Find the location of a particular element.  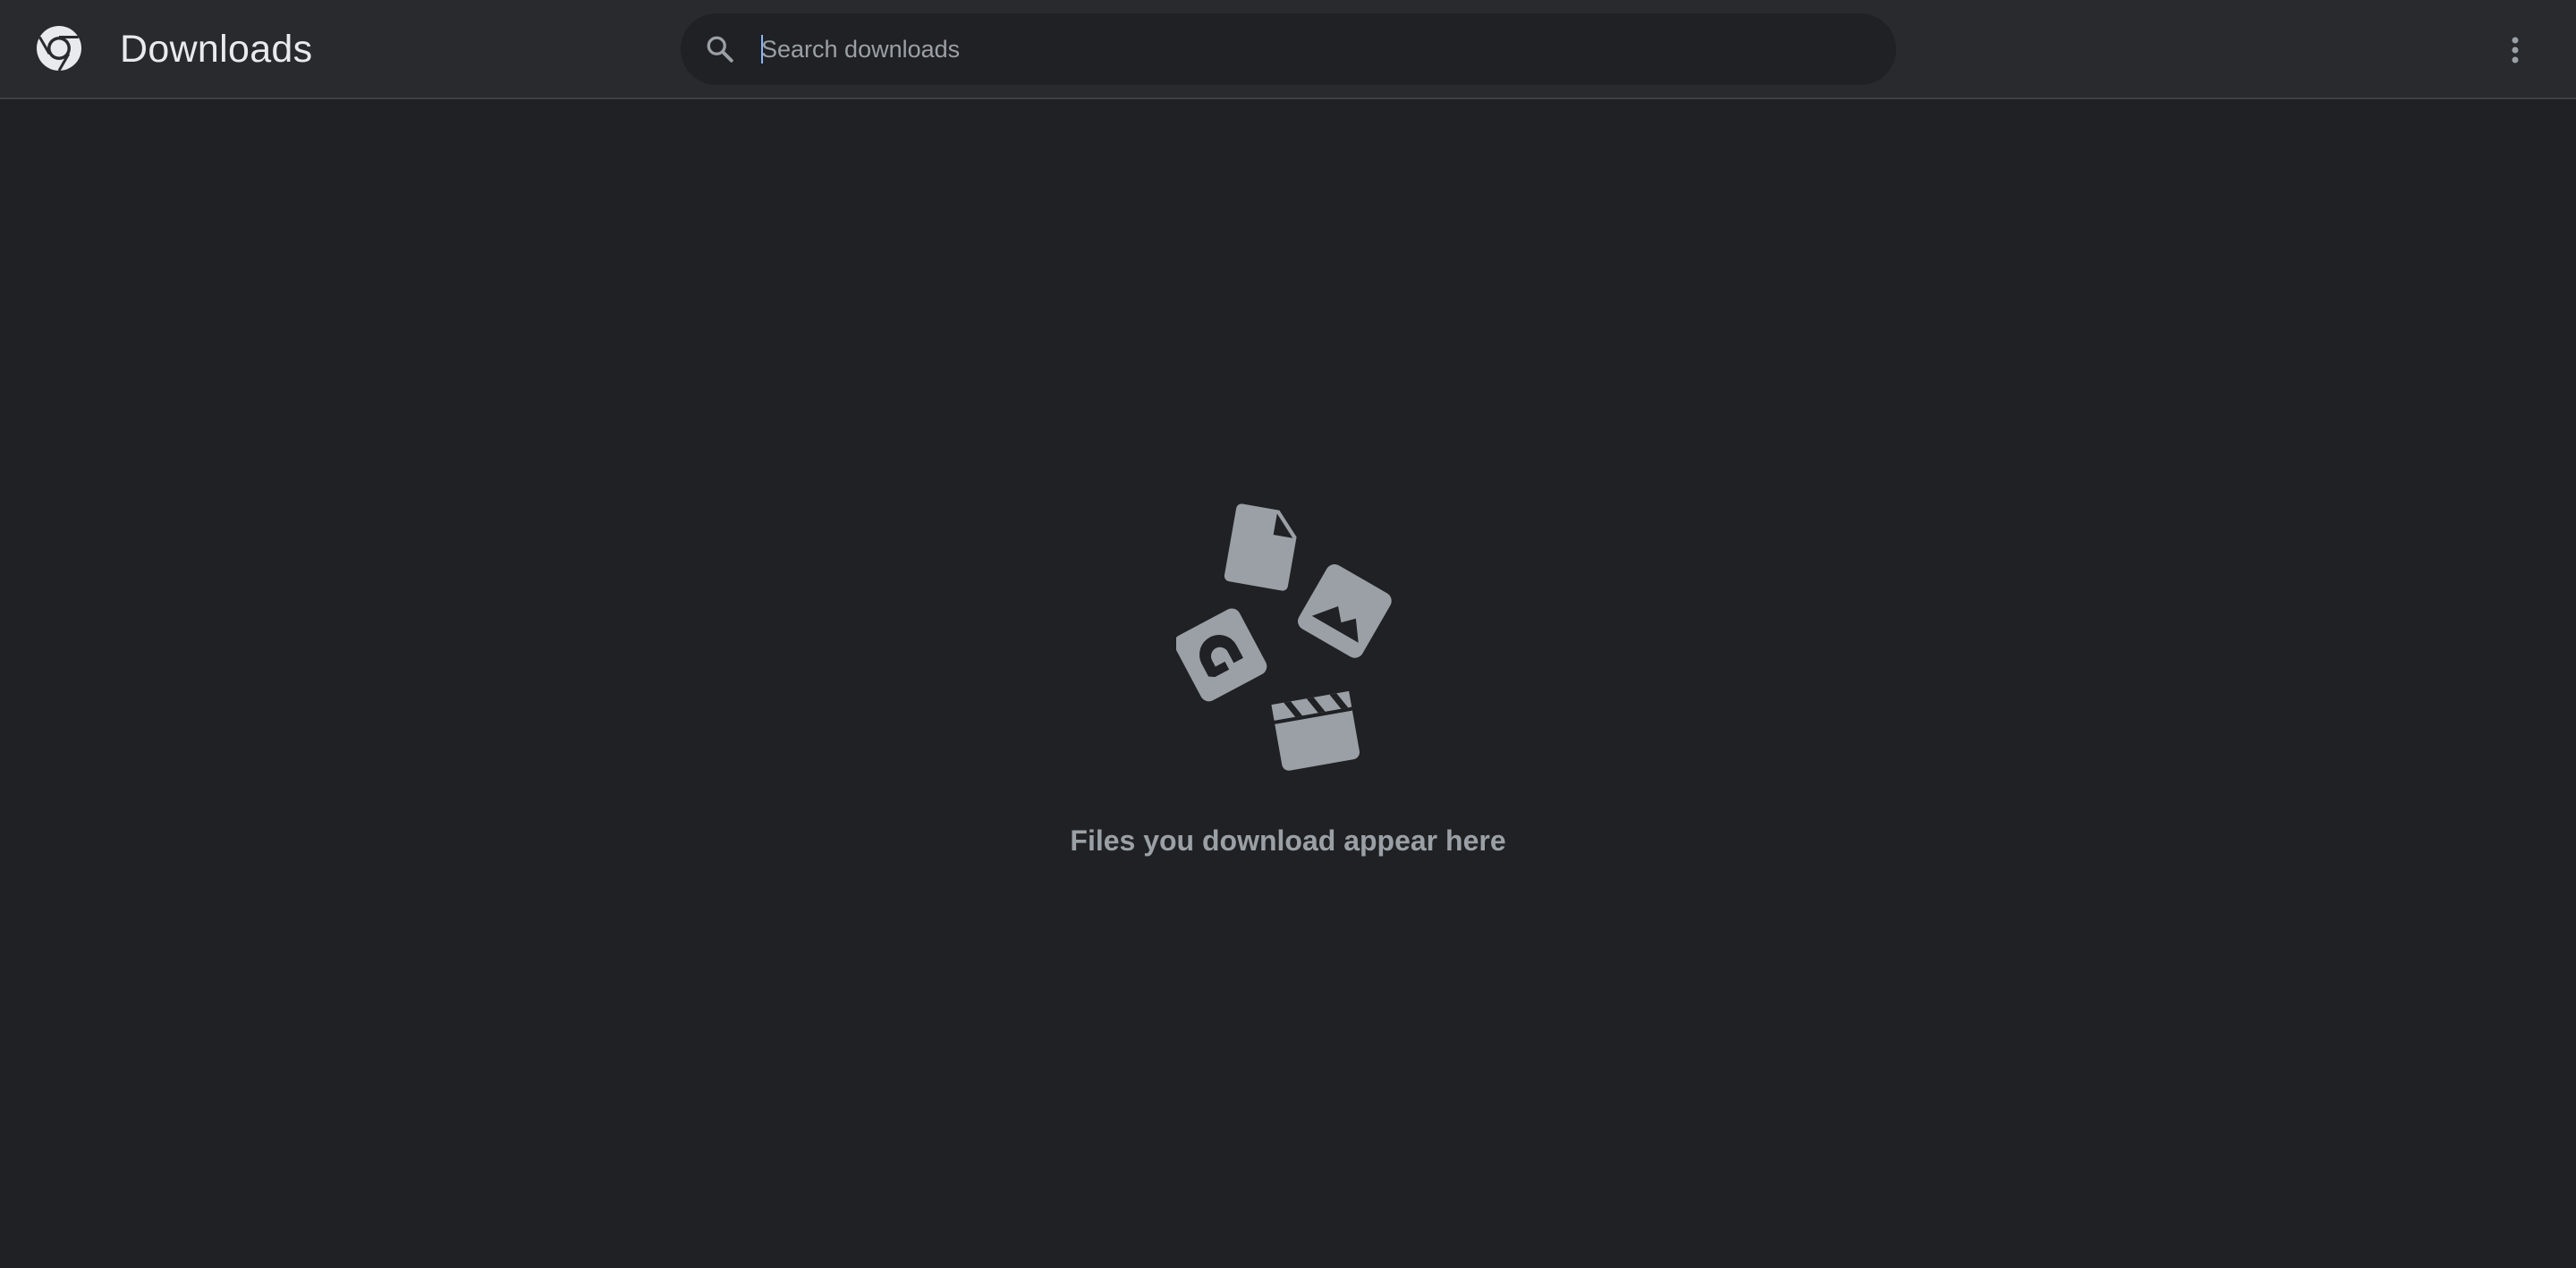

document-icon is located at coordinates (1260, 547).